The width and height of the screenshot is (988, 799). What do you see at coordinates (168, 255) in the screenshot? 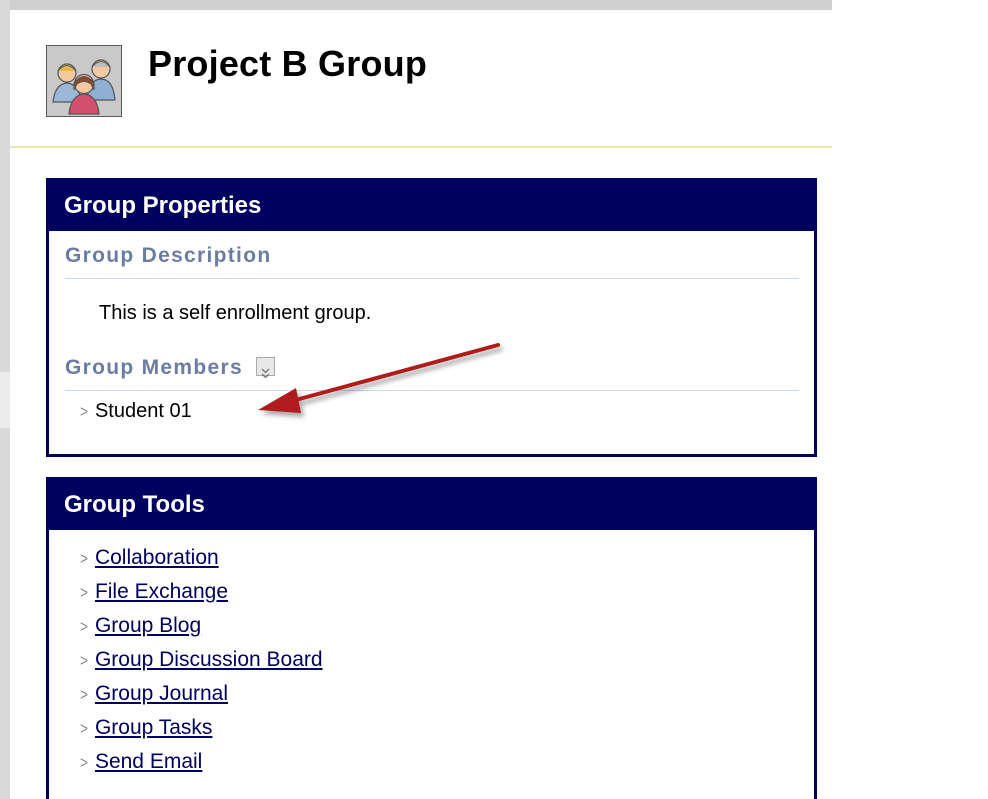
I see `group-description-label-text: Group Description` at bounding box center [168, 255].